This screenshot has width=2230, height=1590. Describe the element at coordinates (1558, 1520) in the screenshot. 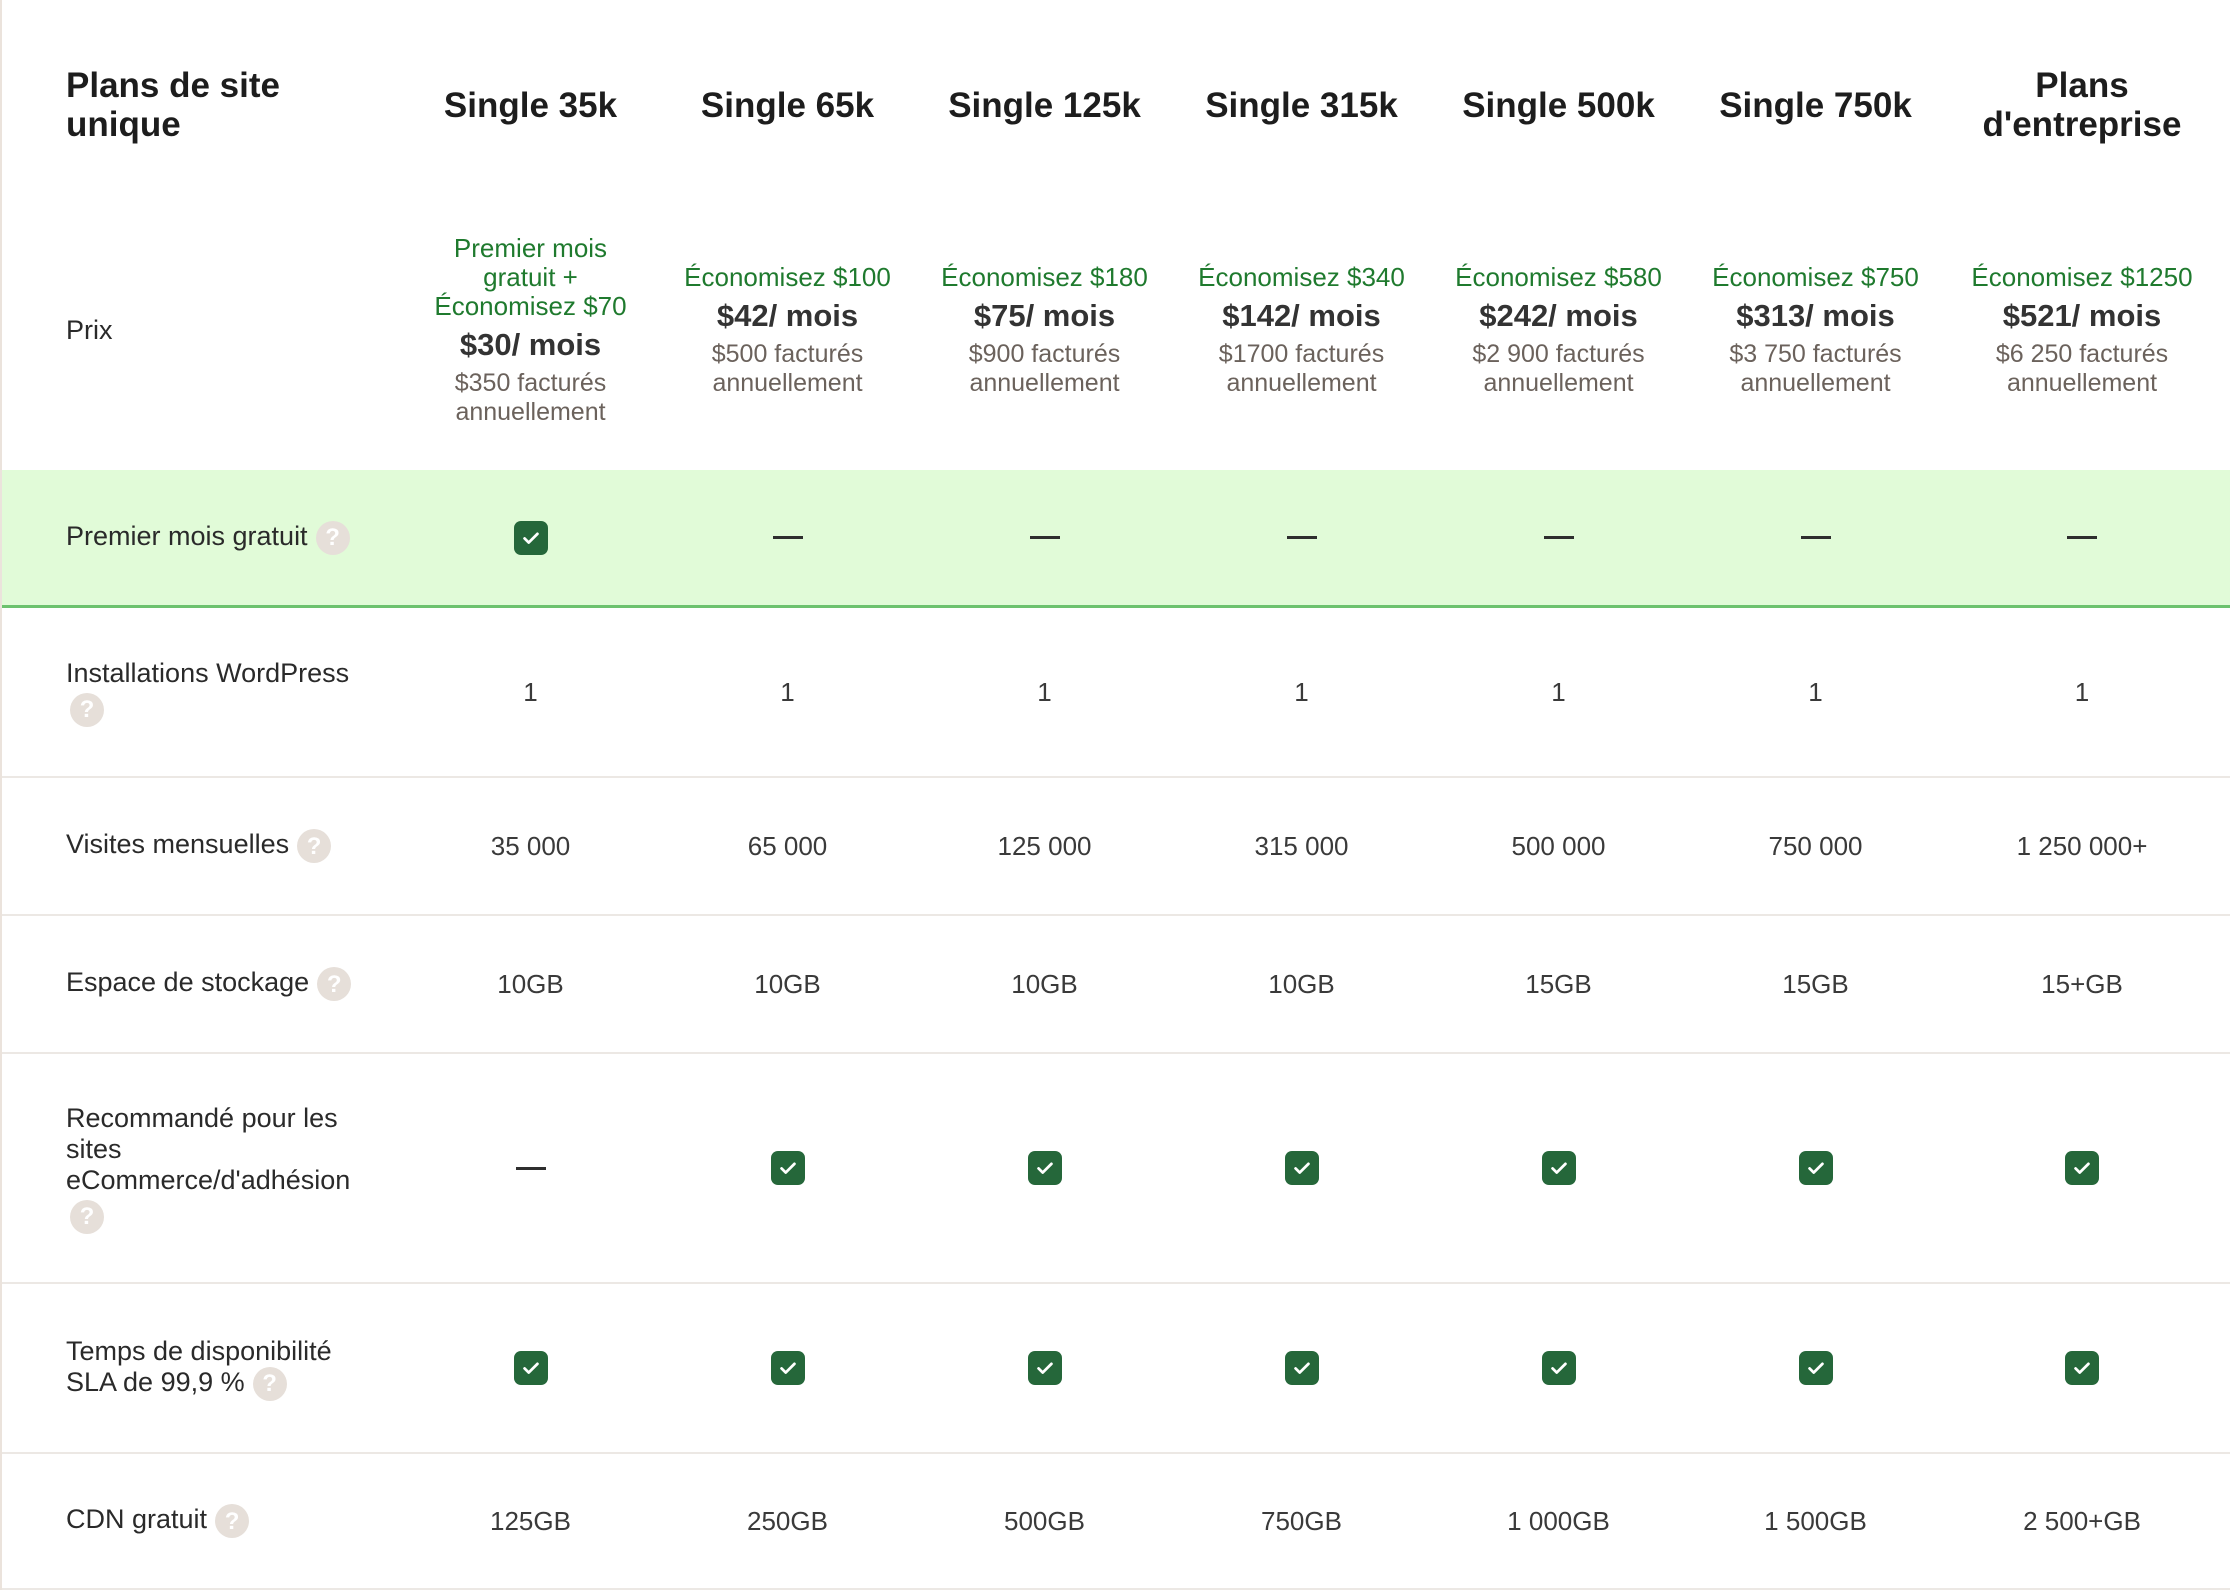

I see `cell-value: 1 000GB` at that location.